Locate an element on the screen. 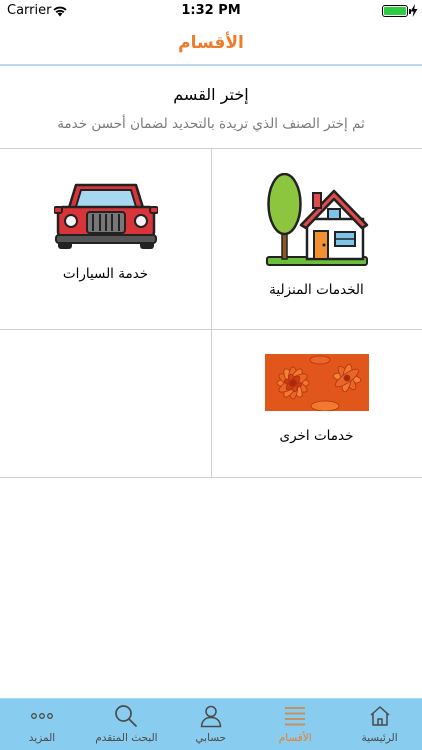  battery-fill is located at coordinates (395, 11).